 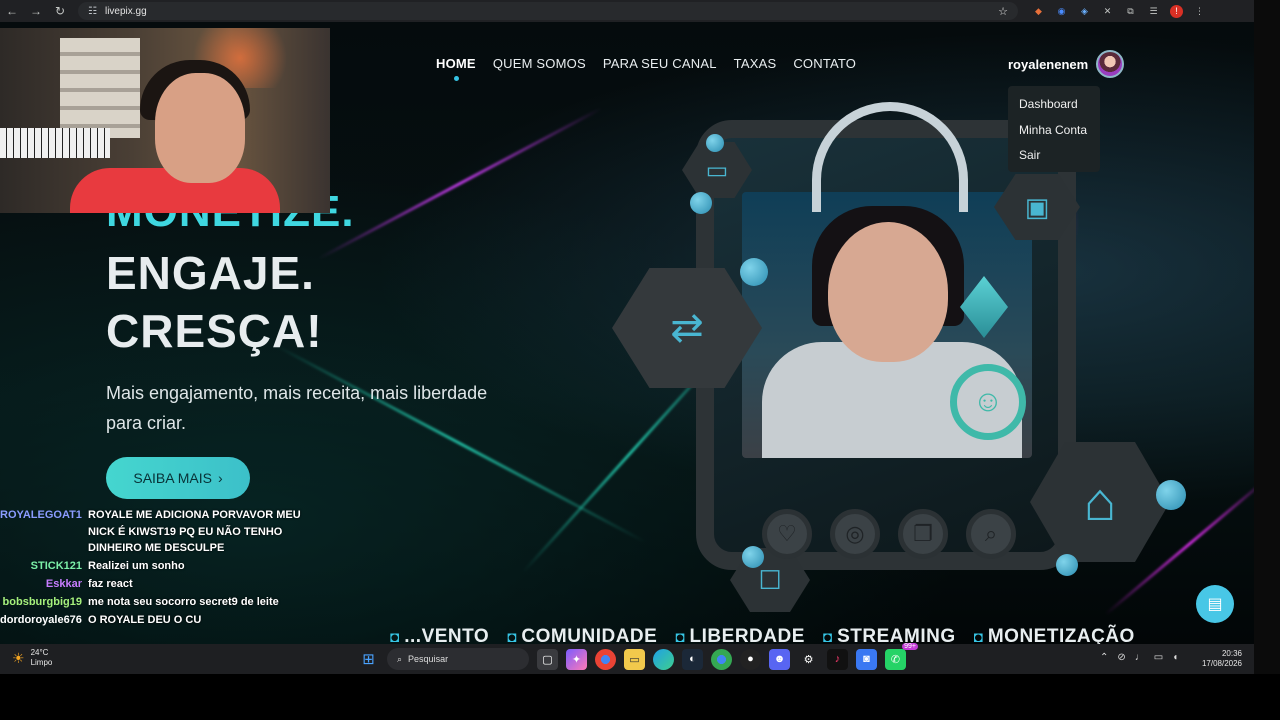 What do you see at coordinates (1048, 64) in the screenshot?
I see `username: royalenenem` at bounding box center [1048, 64].